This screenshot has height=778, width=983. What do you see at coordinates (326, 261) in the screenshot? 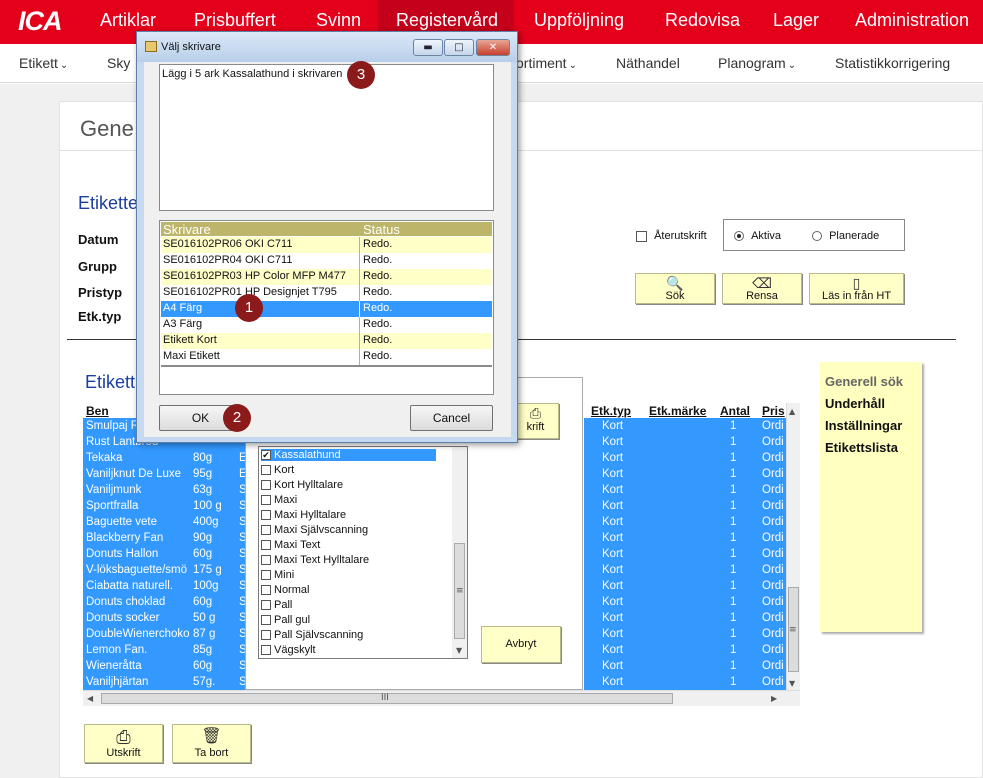
I see `printer-row: SE016102PR04 OKI C711 Redo.` at bounding box center [326, 261].